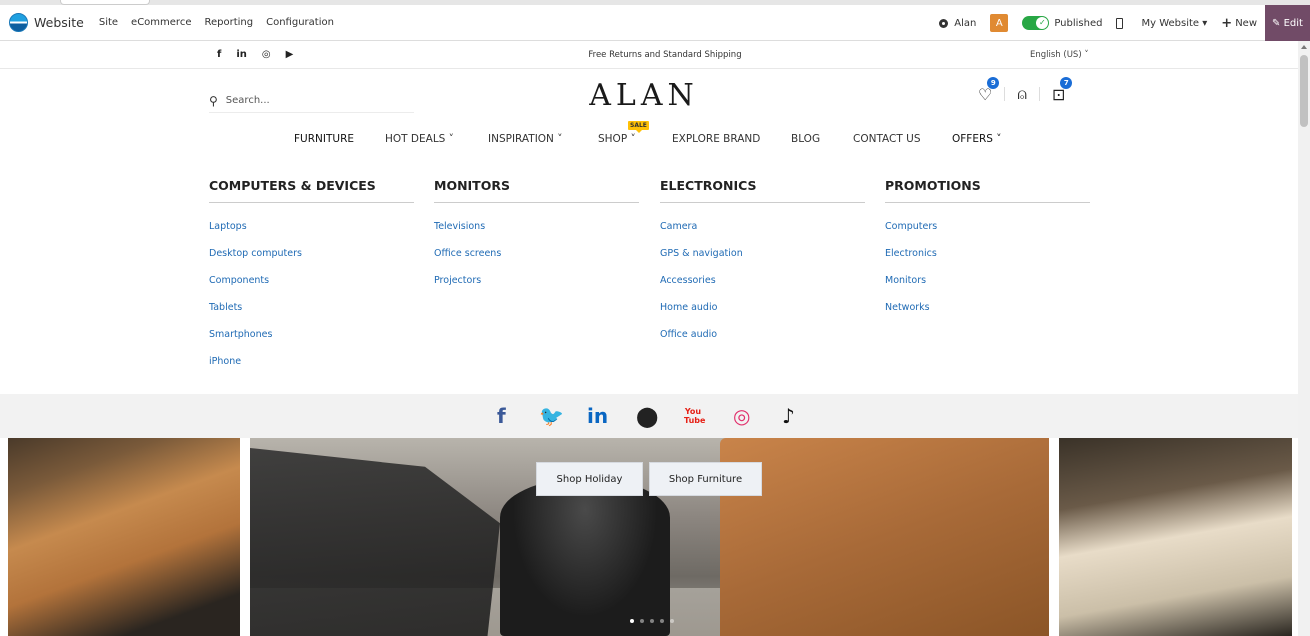  I want to click on menu-link-gps-navigation: GPS & navigation, so click(762, 261).